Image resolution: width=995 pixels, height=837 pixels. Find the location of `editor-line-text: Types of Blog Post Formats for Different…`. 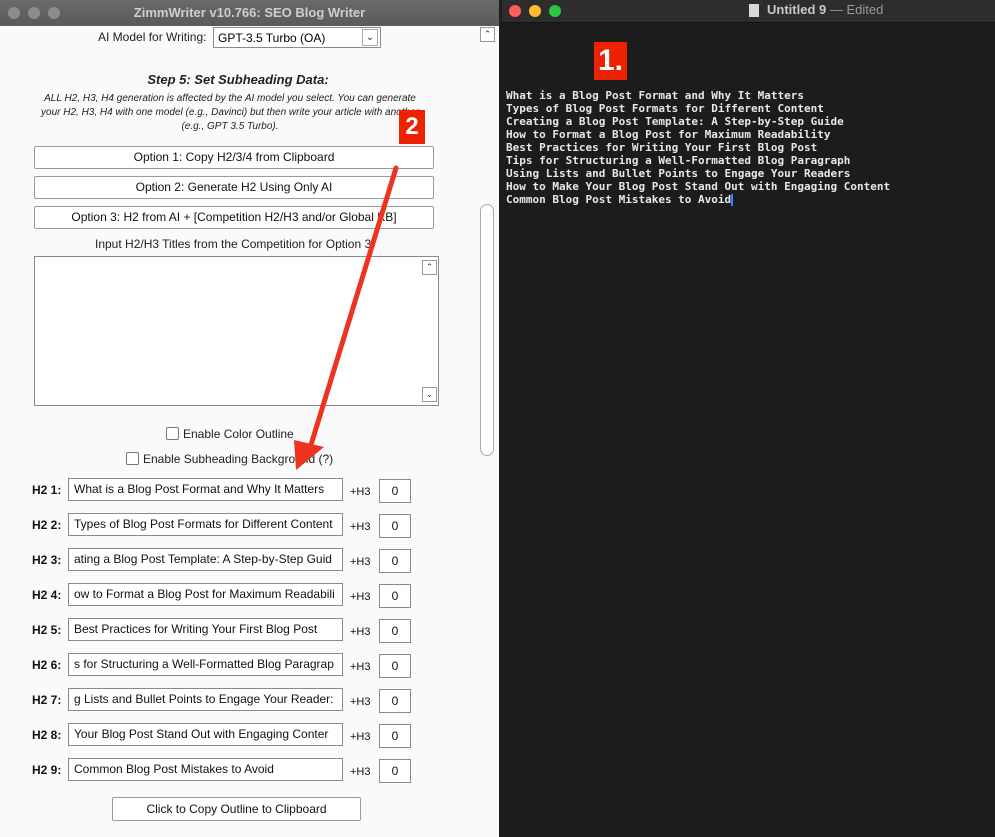

editor-line-text: Types of Blog Post Formats for Different… is located at coordinates (665, 108).